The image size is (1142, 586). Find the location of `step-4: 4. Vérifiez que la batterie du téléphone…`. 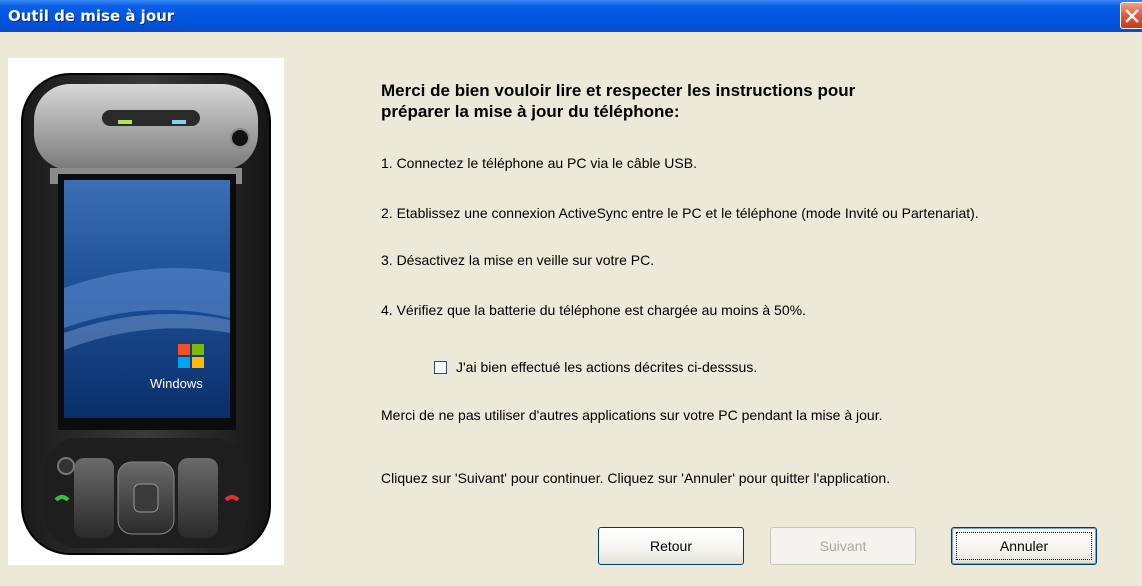

step-4: 4. Vérifiez que la batterie du téléphone… is located at coordinates (593, 310).